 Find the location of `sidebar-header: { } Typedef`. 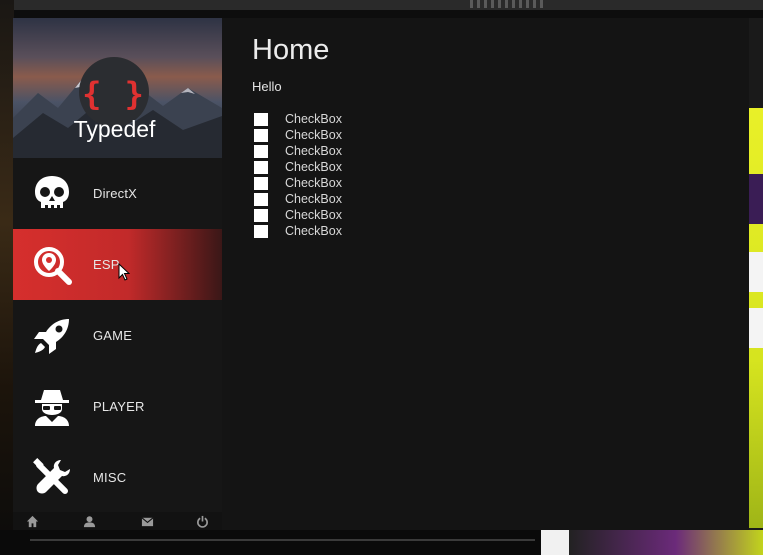

sidebar-header: { } Typedef is located at coordinates (117, 88).